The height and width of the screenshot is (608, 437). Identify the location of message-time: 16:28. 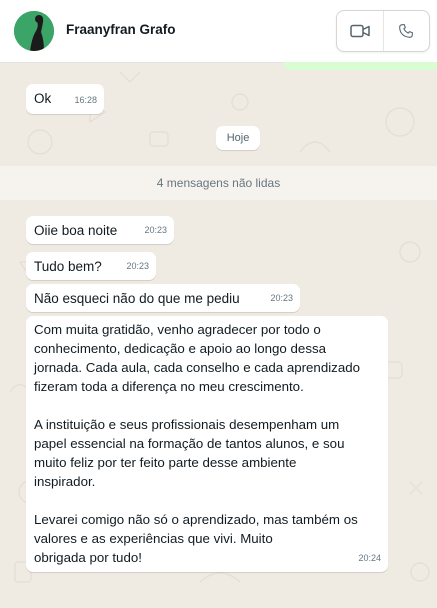
(85, 100).